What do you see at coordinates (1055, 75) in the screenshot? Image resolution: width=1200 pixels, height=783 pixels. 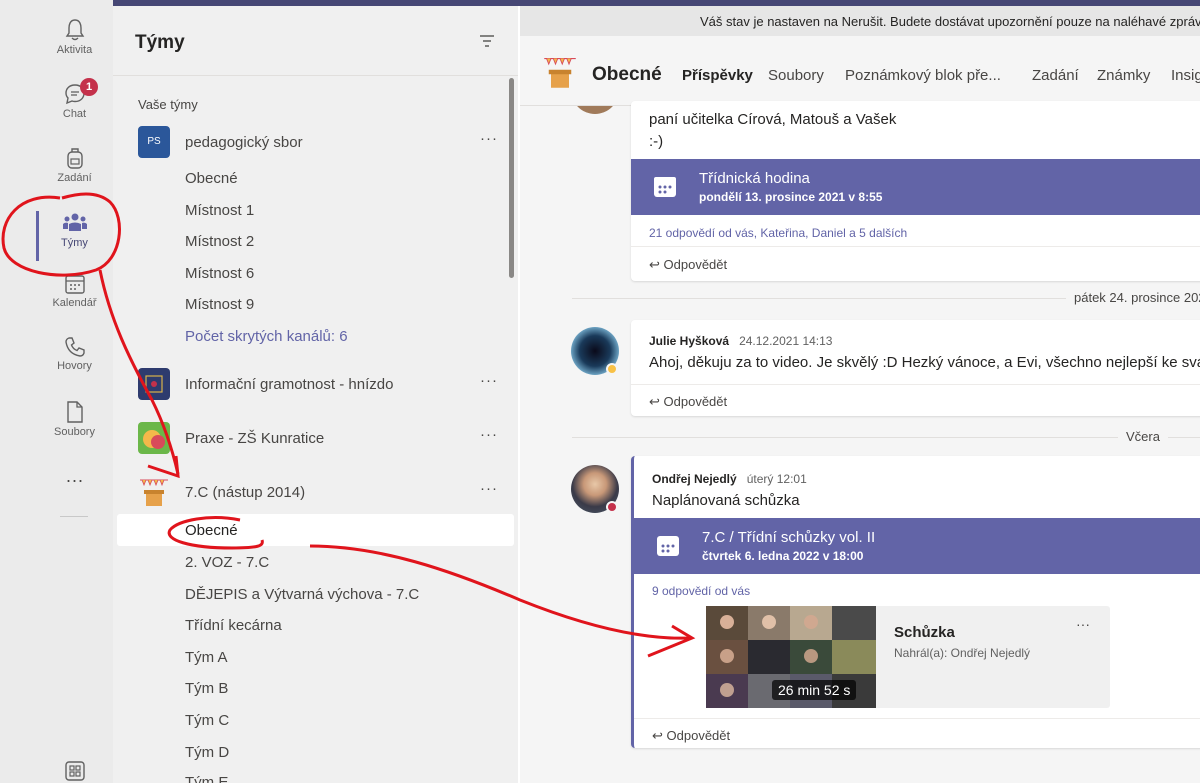 I see `tab-assignments: Zadání` at bounding box center [1055, 75].